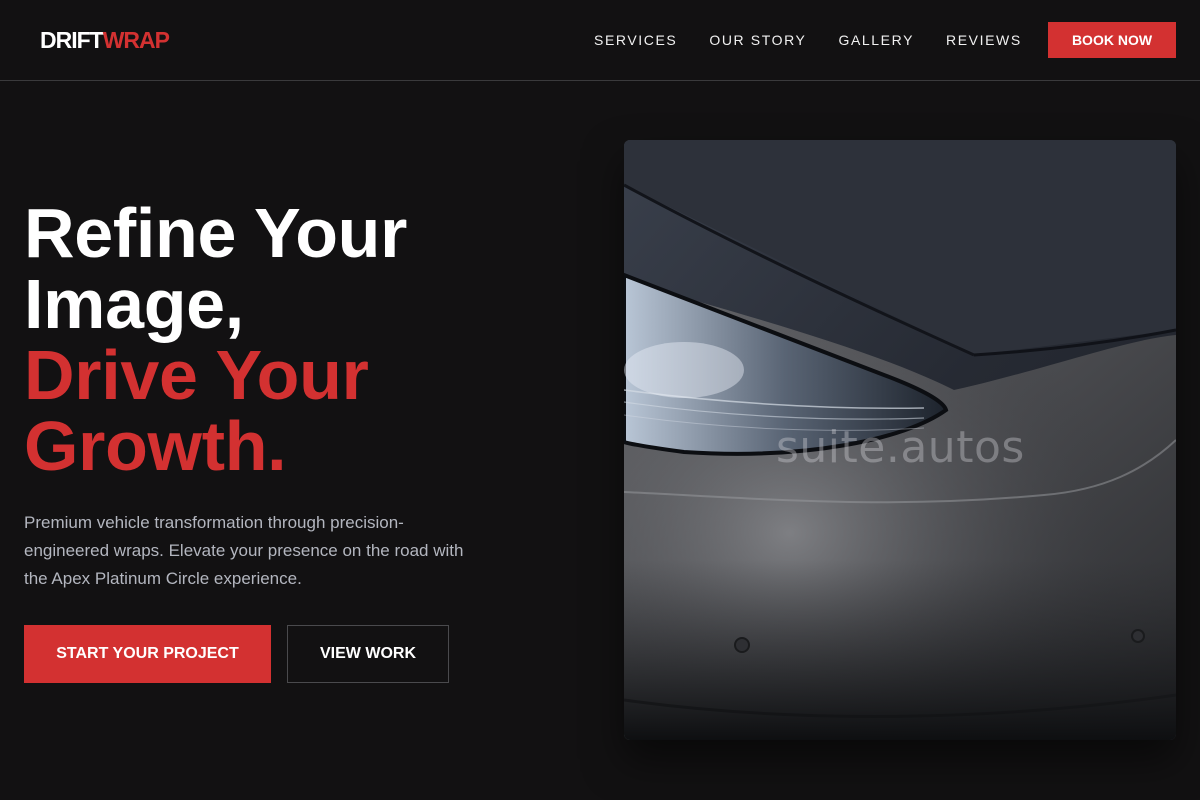 This screenshot has height=800, width=1200. I want to click on book-now-button: BOOK NOW, so click(1112, 40).